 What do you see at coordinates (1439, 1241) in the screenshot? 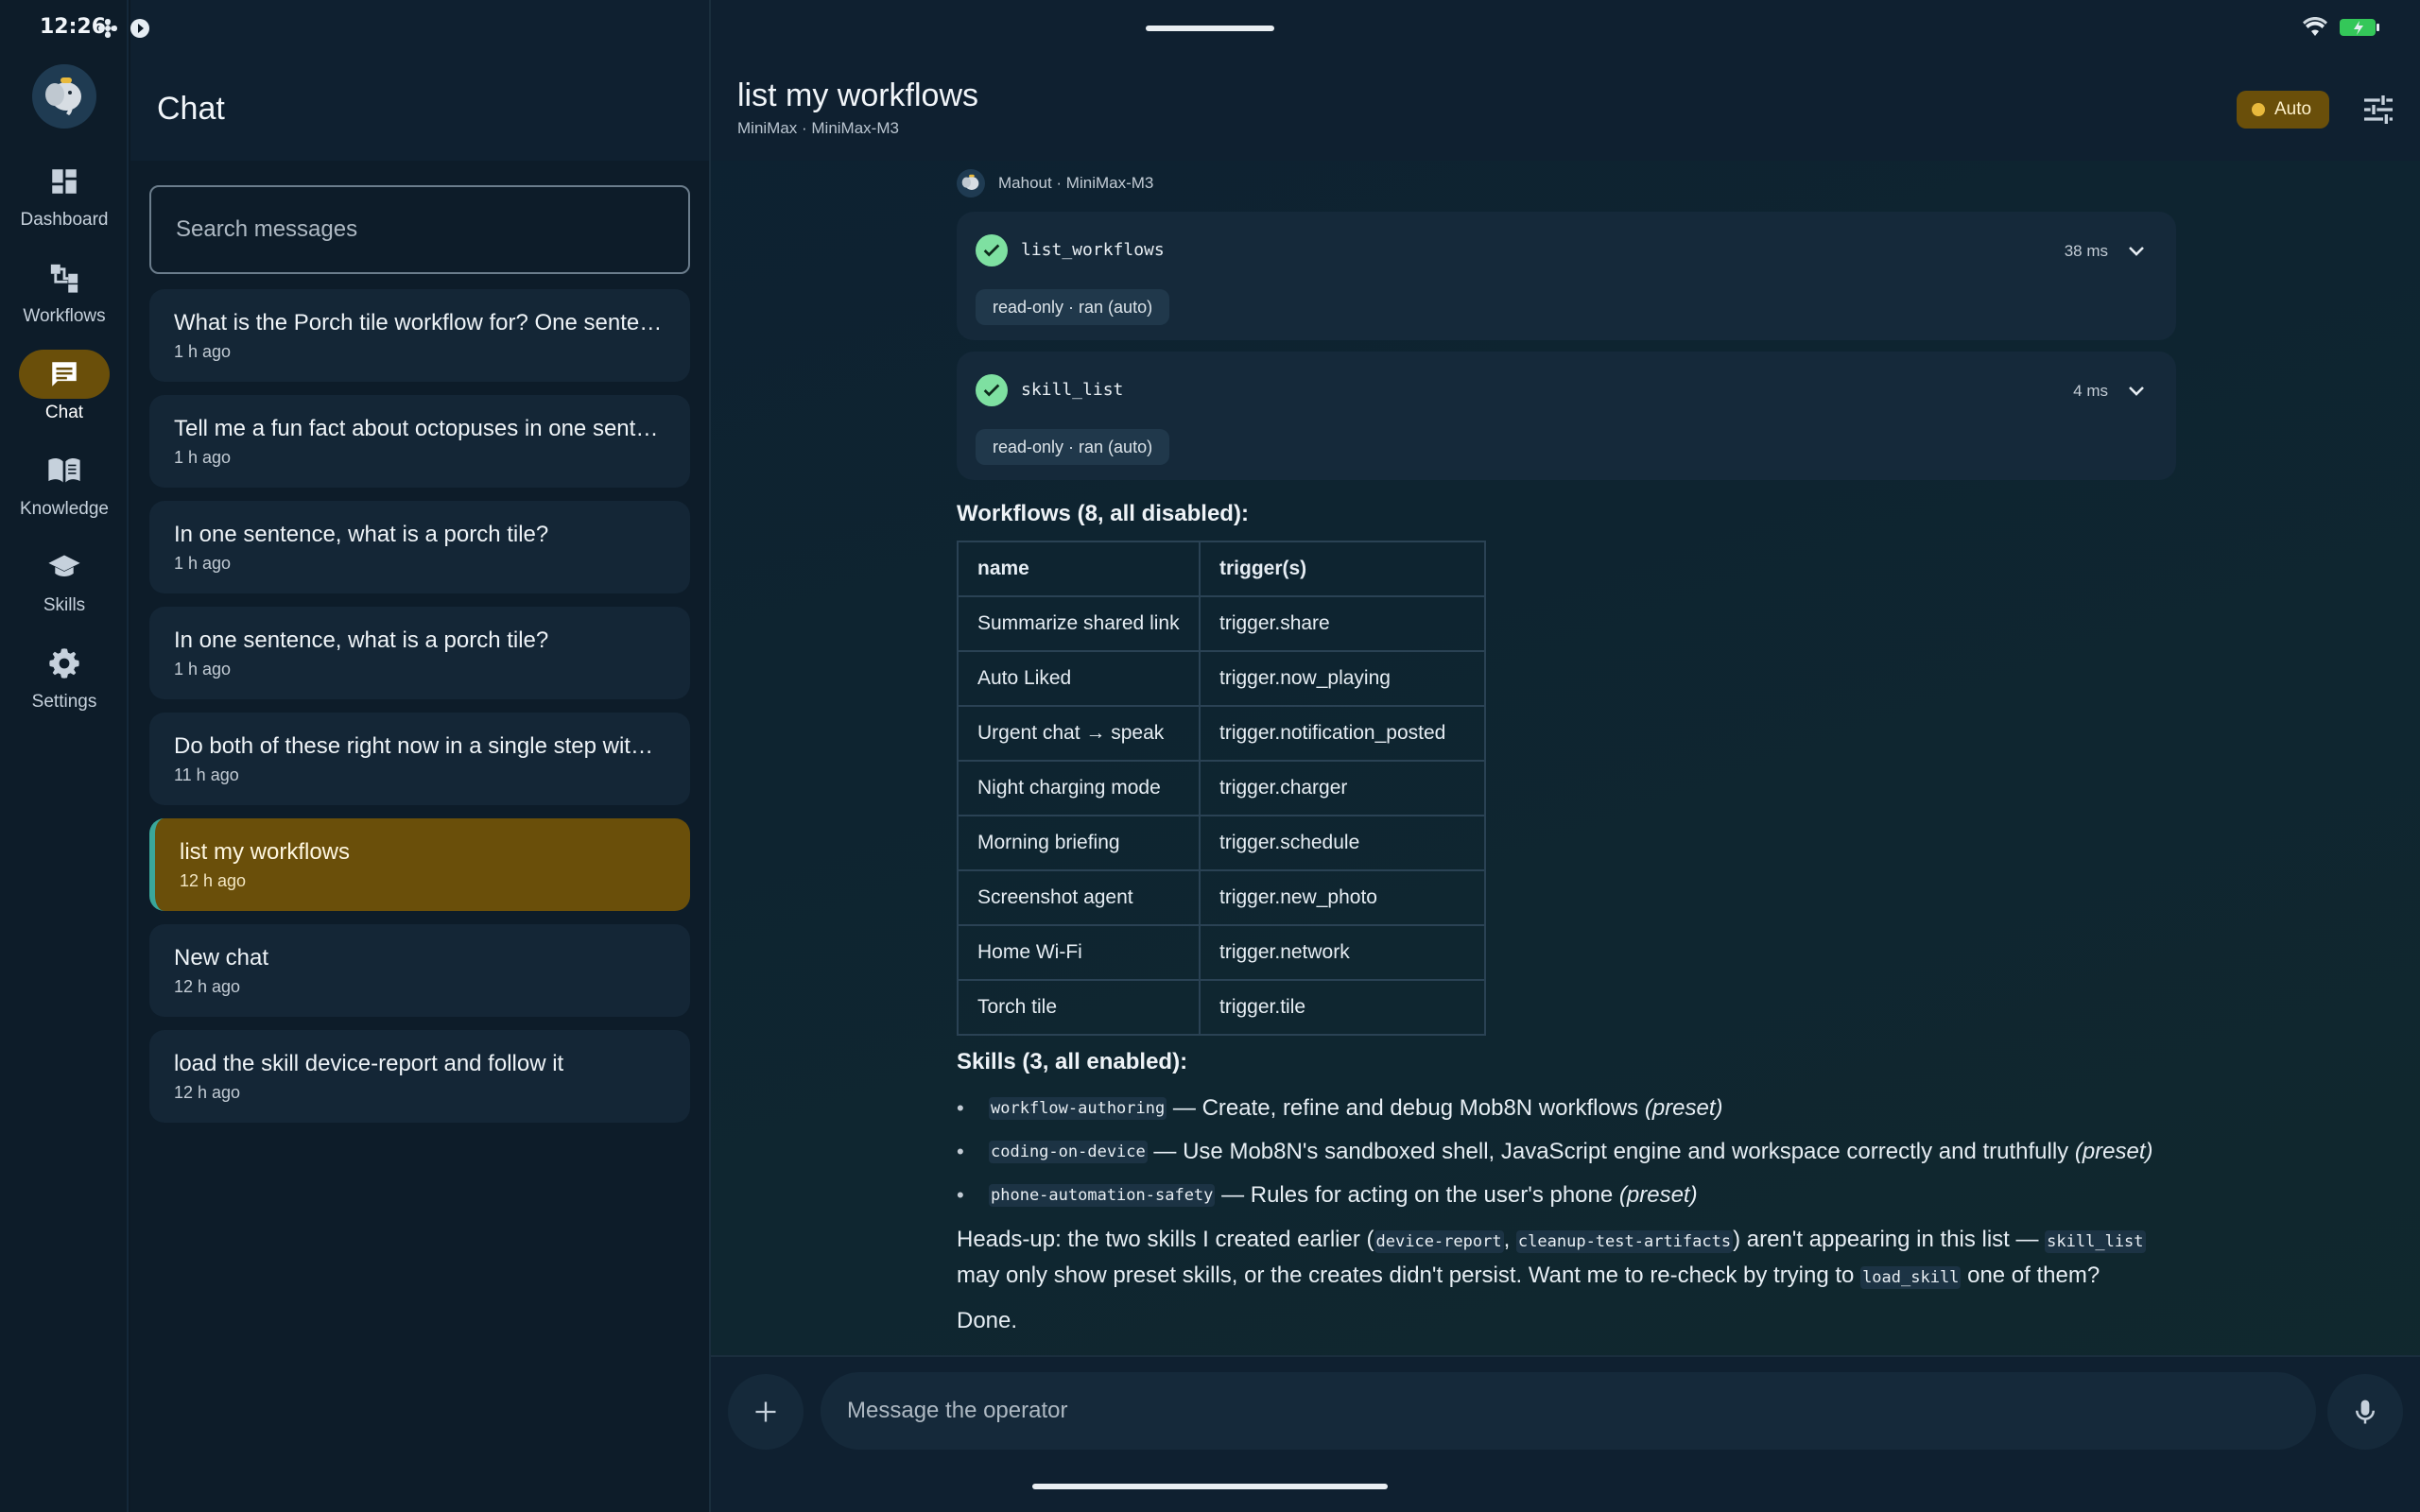
I see `inline-code: device-report` at bounding box center [1439, 1241].